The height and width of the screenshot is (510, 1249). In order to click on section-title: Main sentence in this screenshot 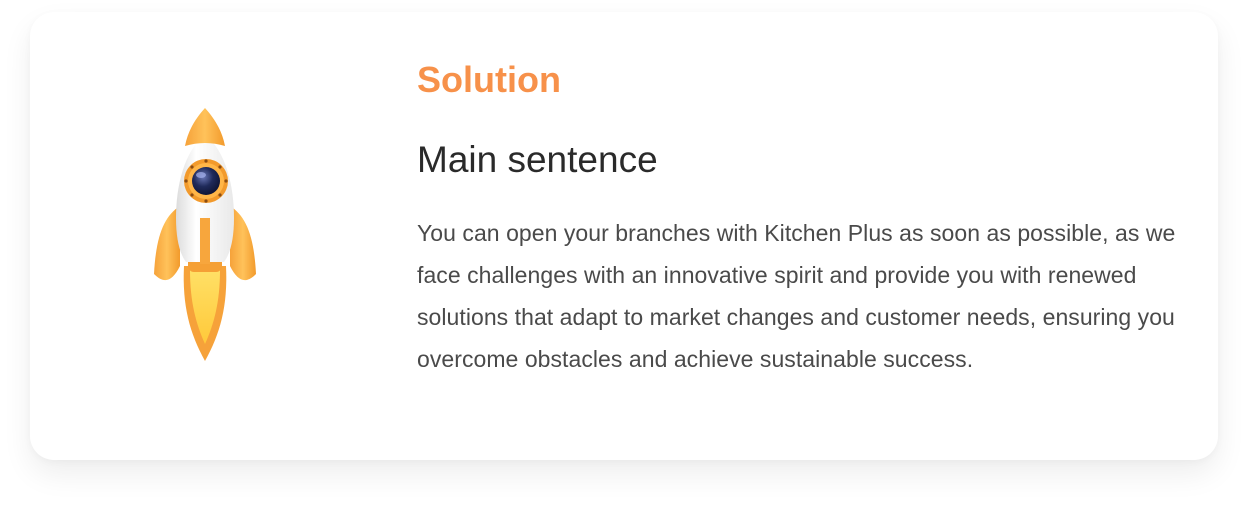, I will do `click(537, 159)`.